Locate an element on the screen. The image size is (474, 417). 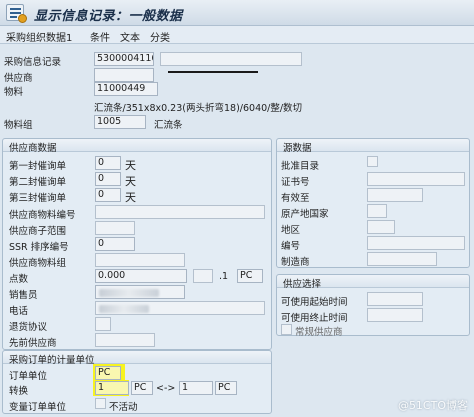
menu-purchasing-org-data: 采购组织数据1 is located at coordinates (39, 36).